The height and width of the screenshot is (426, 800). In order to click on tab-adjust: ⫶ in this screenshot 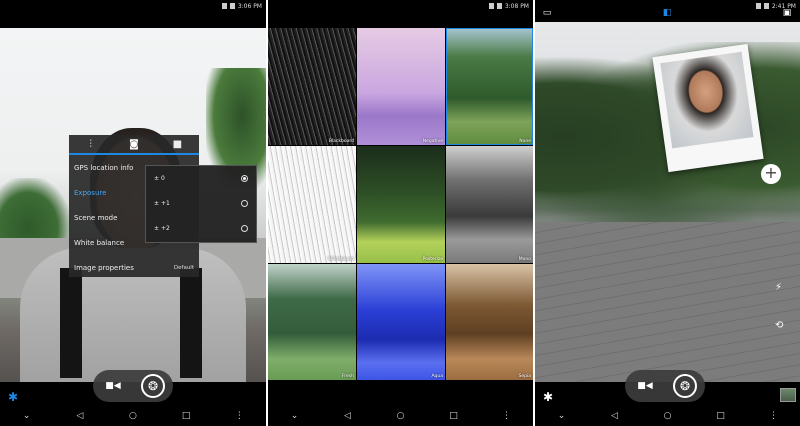, I will do `click(90, 144)`.